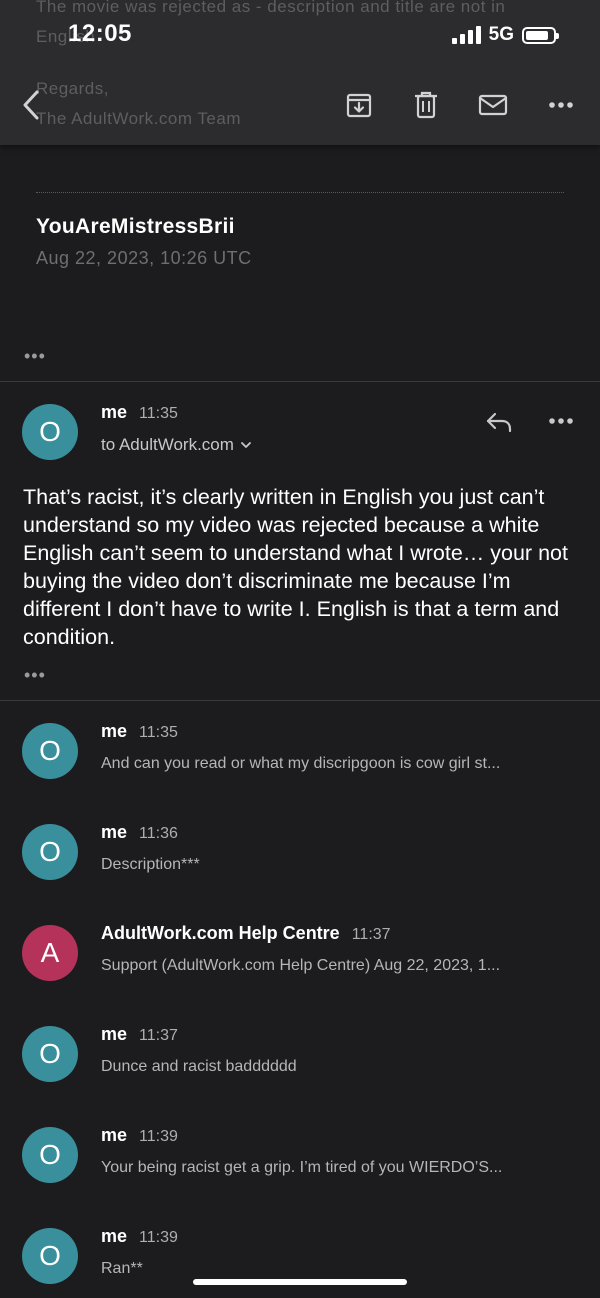 The width and height of the screenshot is (600, 1298). Describe the element at coordinates (300, 192) in the screenshot. I see `quote-divider` at that location.